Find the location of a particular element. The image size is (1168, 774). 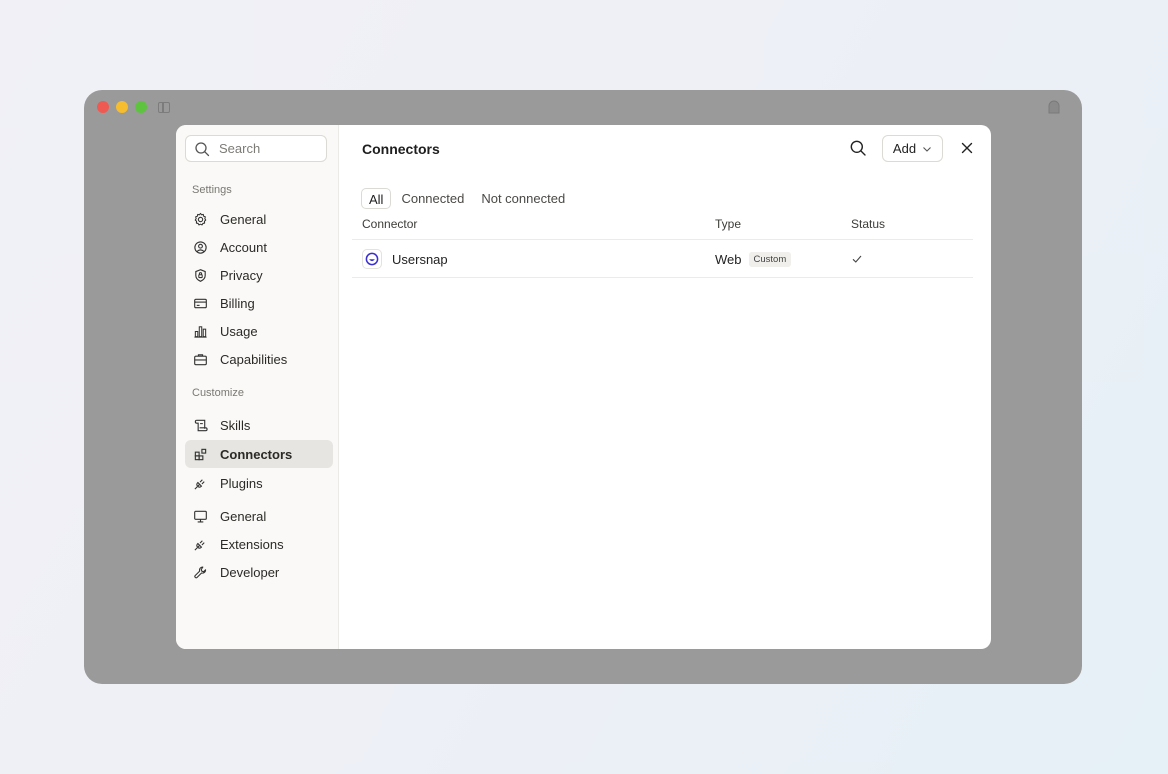

custom-badge: Custom is located at coordinates (770, 259).